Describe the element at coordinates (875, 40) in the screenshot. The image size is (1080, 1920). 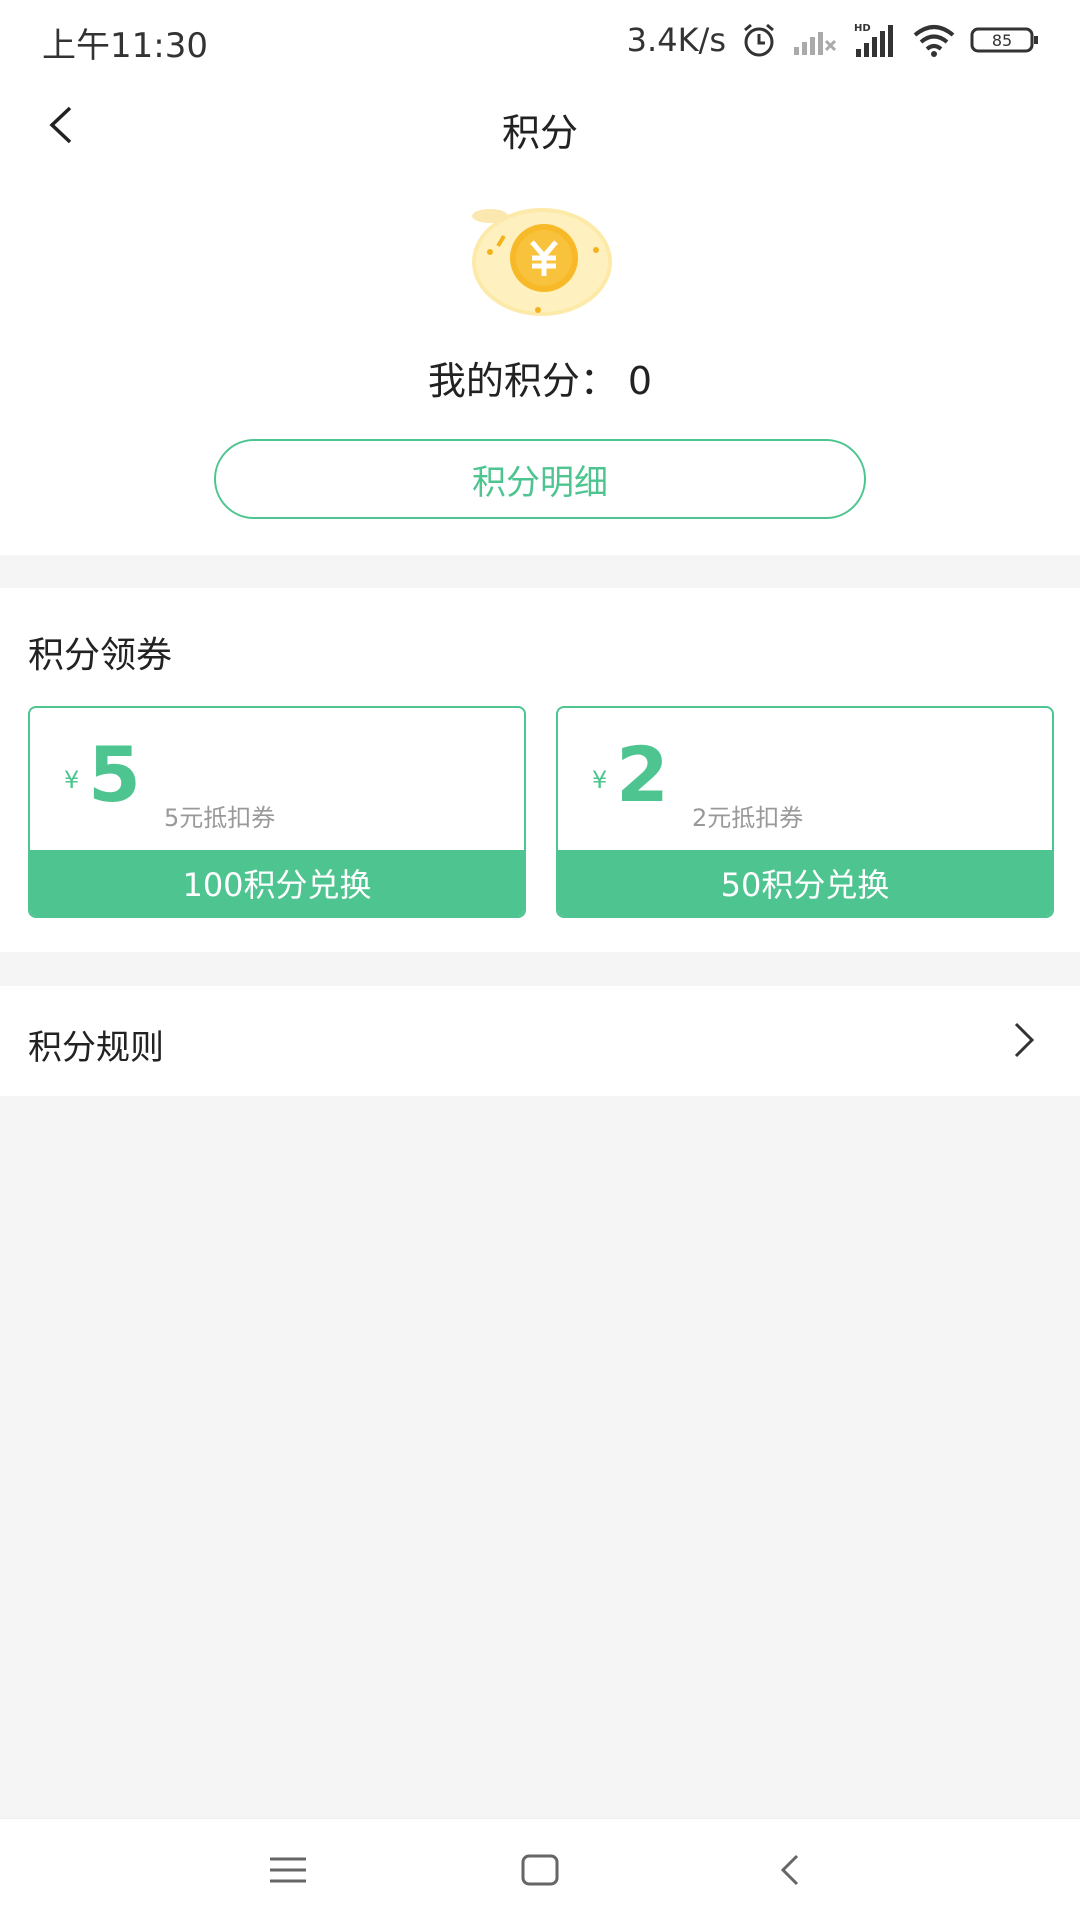
I see `signal-hd-icon: HD` at that location.